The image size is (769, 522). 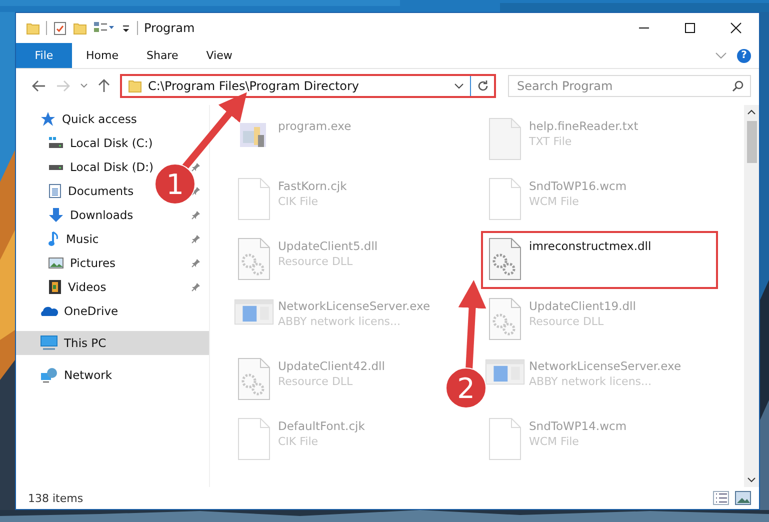 What do you see at coordinates (56, 498) in the screenshot?
I see `item-count: 138 items` at bounding box center [56, 498].